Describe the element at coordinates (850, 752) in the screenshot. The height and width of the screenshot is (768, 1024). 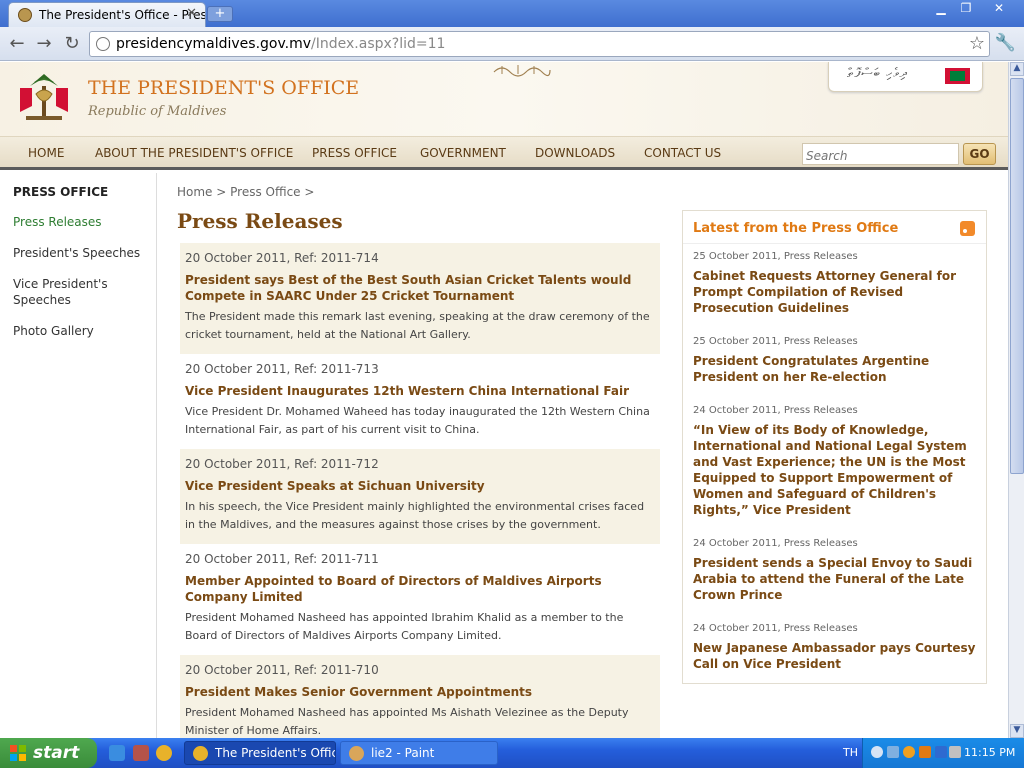
I see `language-indicator: TH` at that location.